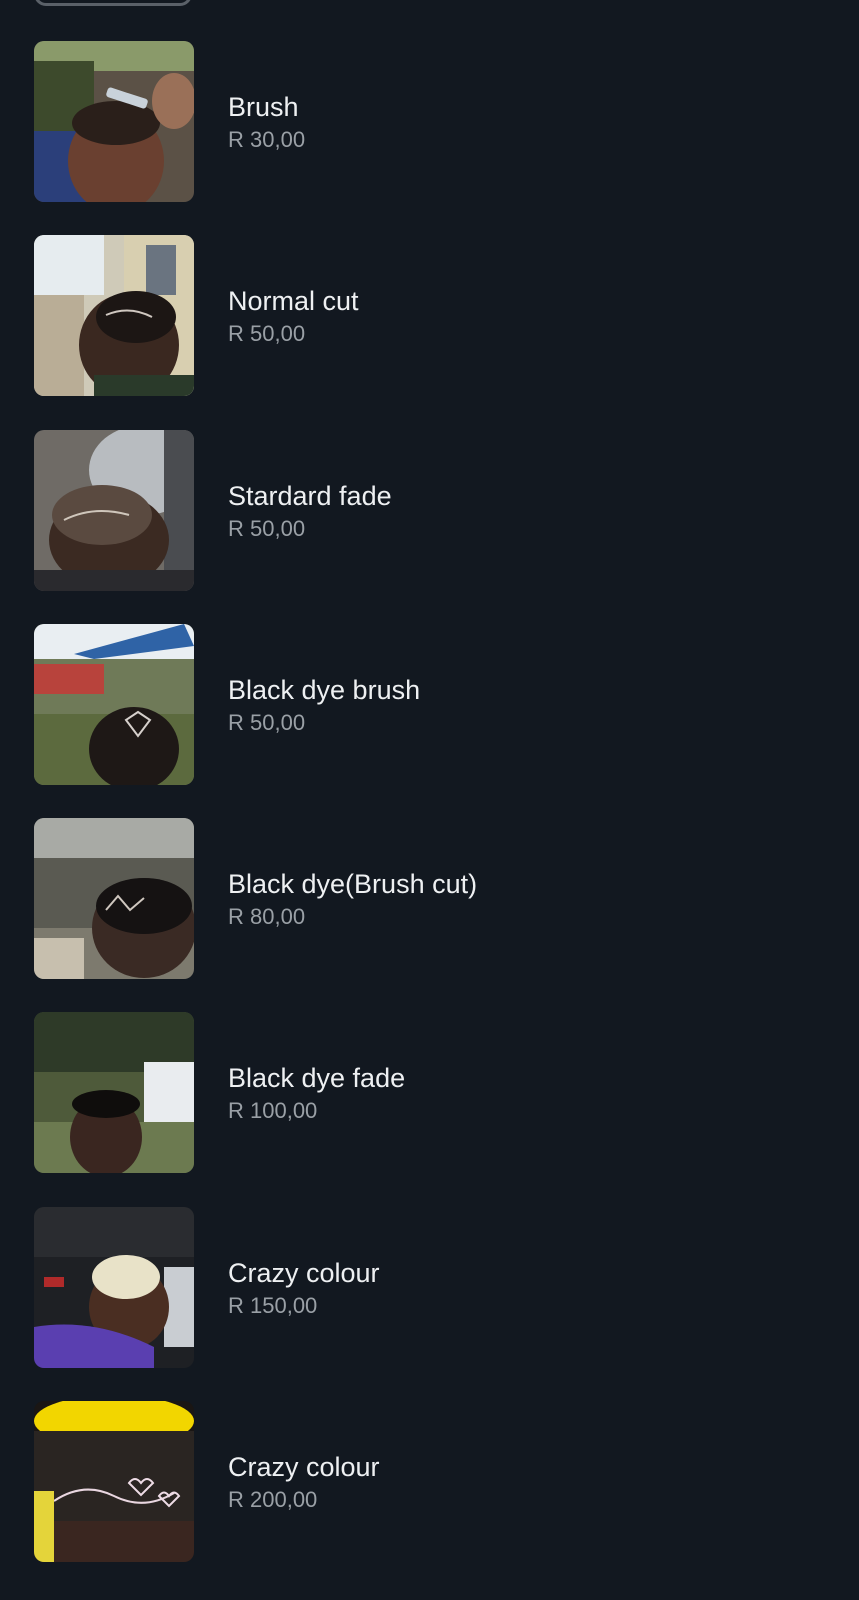 The image size is (859, 1600). I want to click on catalog-item-black-dye-brush: Black dye brush R 50,00, so click(429, 704).